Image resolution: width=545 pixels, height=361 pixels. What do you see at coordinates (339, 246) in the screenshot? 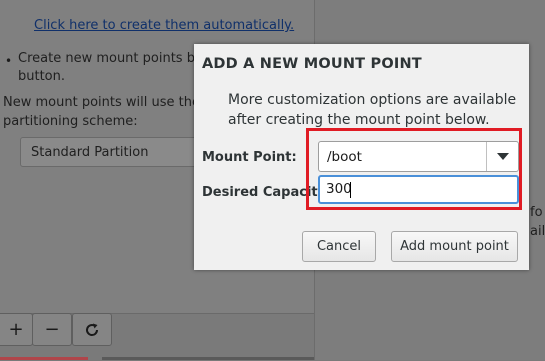
I see `cancel-button: Cancel` at bounding box center [339, 246].